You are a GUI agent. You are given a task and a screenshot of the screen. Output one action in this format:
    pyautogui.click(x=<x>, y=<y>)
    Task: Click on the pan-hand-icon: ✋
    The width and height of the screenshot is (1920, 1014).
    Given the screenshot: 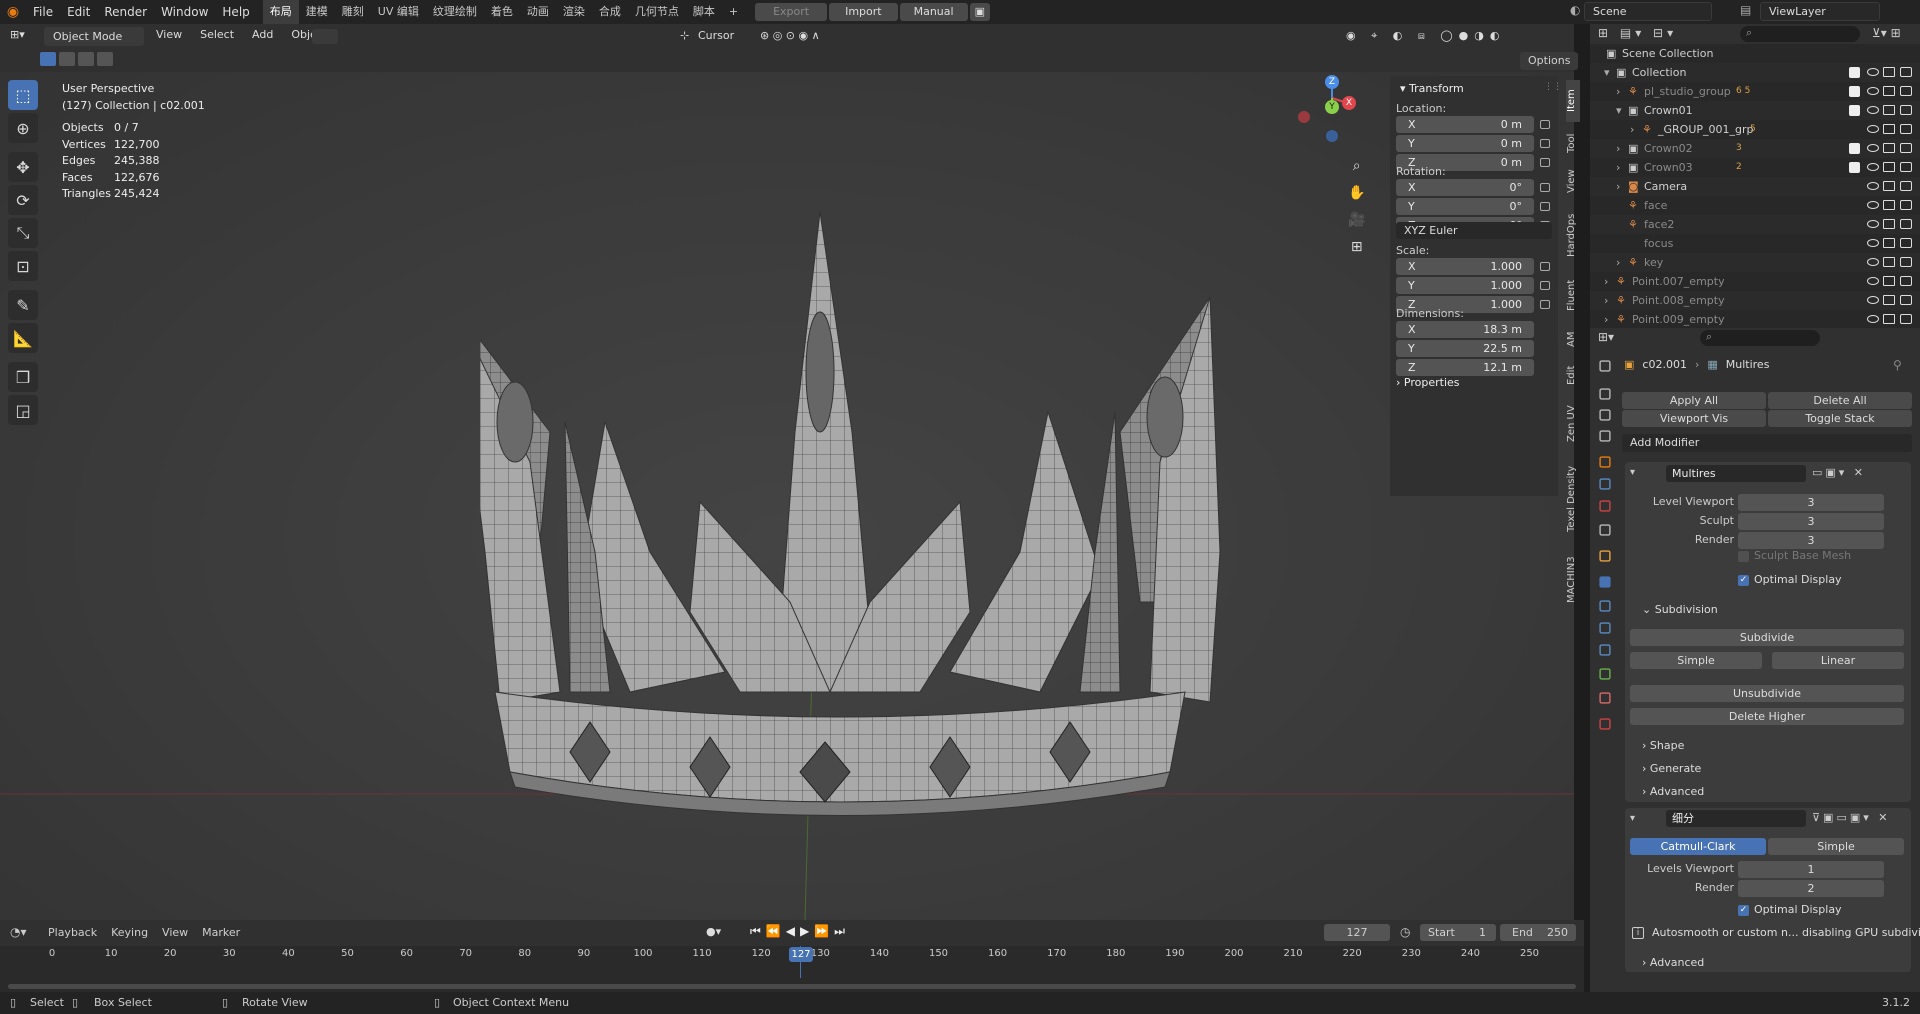 What is the action you would take?
    pyautogui.click(x=1356, y=193)
    